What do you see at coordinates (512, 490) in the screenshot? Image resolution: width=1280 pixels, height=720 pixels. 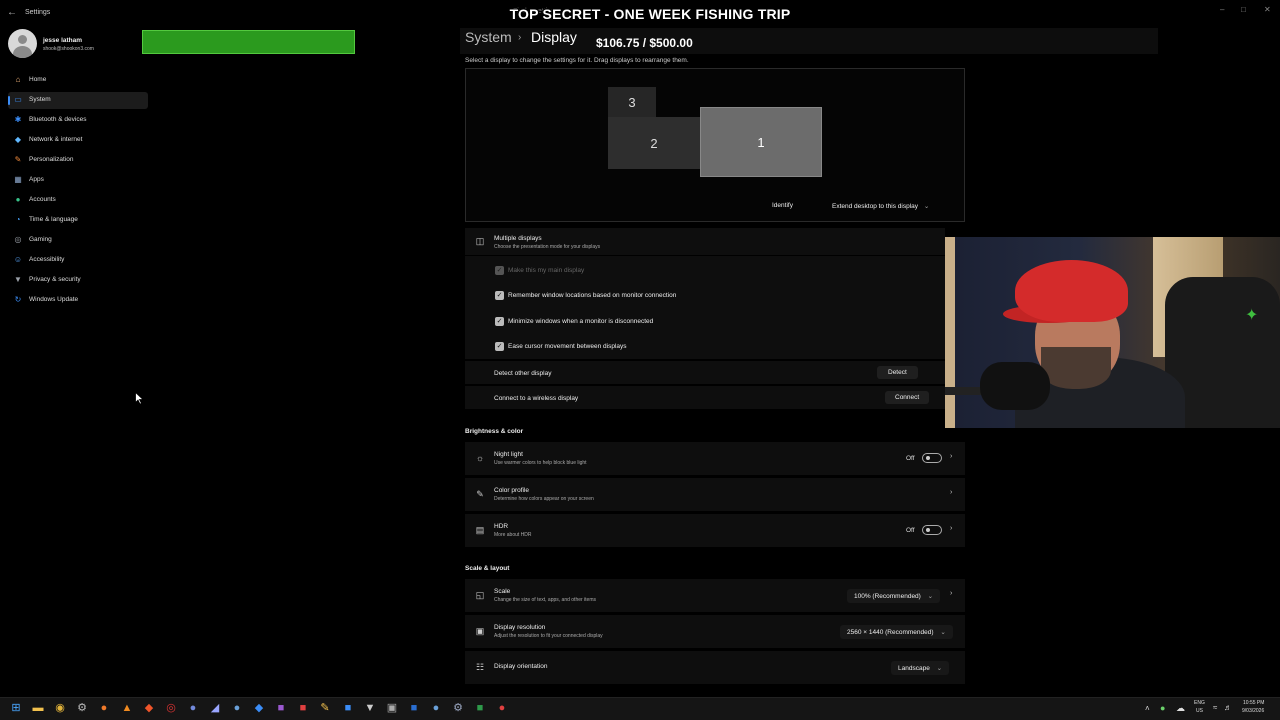 I see `color-profile-title: Color profile` at bounding box center [512, 490].